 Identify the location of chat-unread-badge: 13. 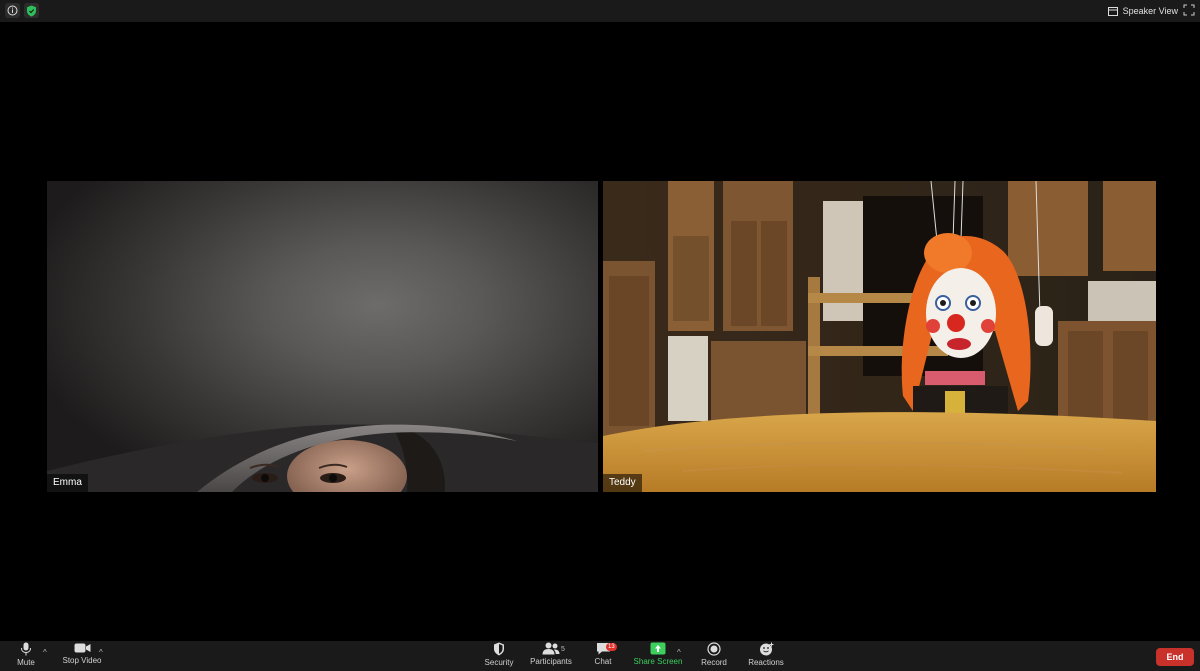
(611, 647).